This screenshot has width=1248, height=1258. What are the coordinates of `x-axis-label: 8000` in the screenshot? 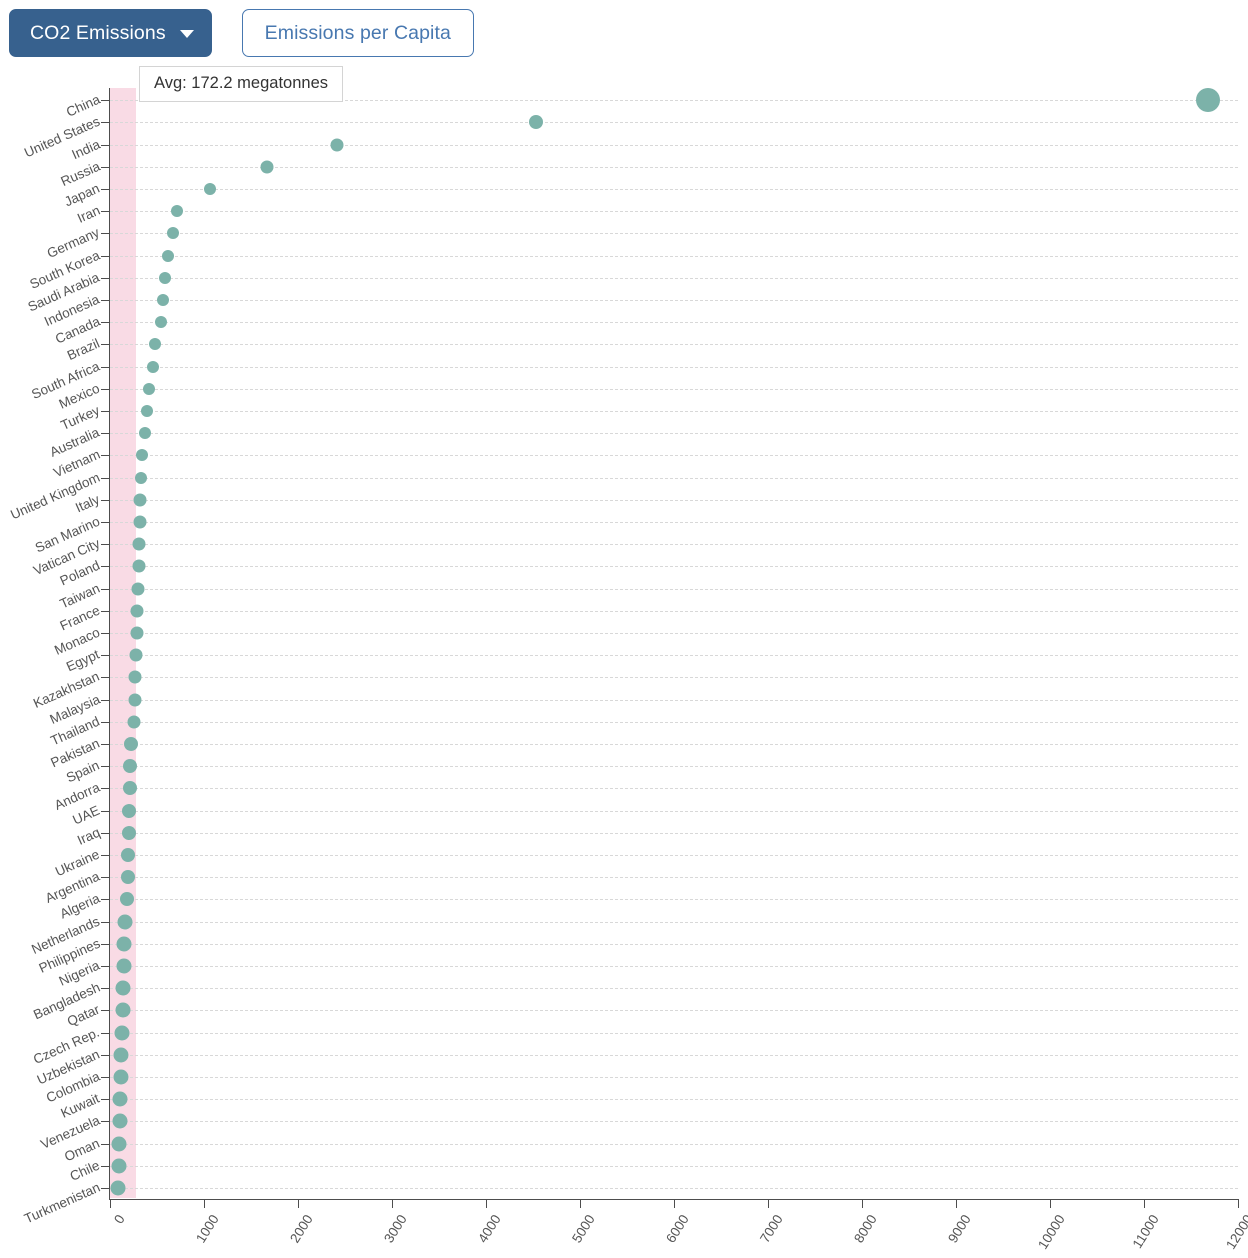 It's located at (865, 1229).